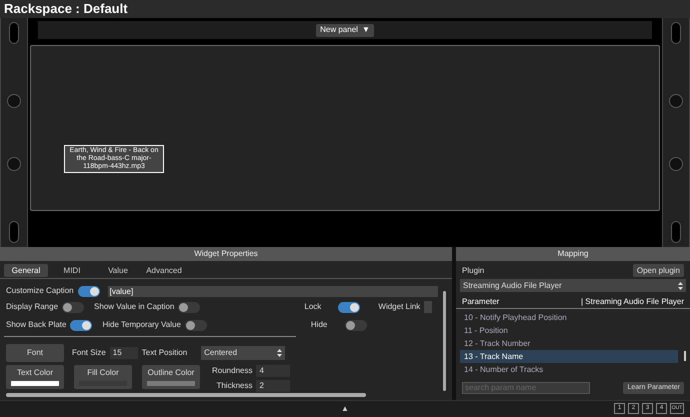 The image size is (690, 417). Describe the element at coordinates (32, 307) in the screenshot. I see `toggle-label: Display Range` at that location.